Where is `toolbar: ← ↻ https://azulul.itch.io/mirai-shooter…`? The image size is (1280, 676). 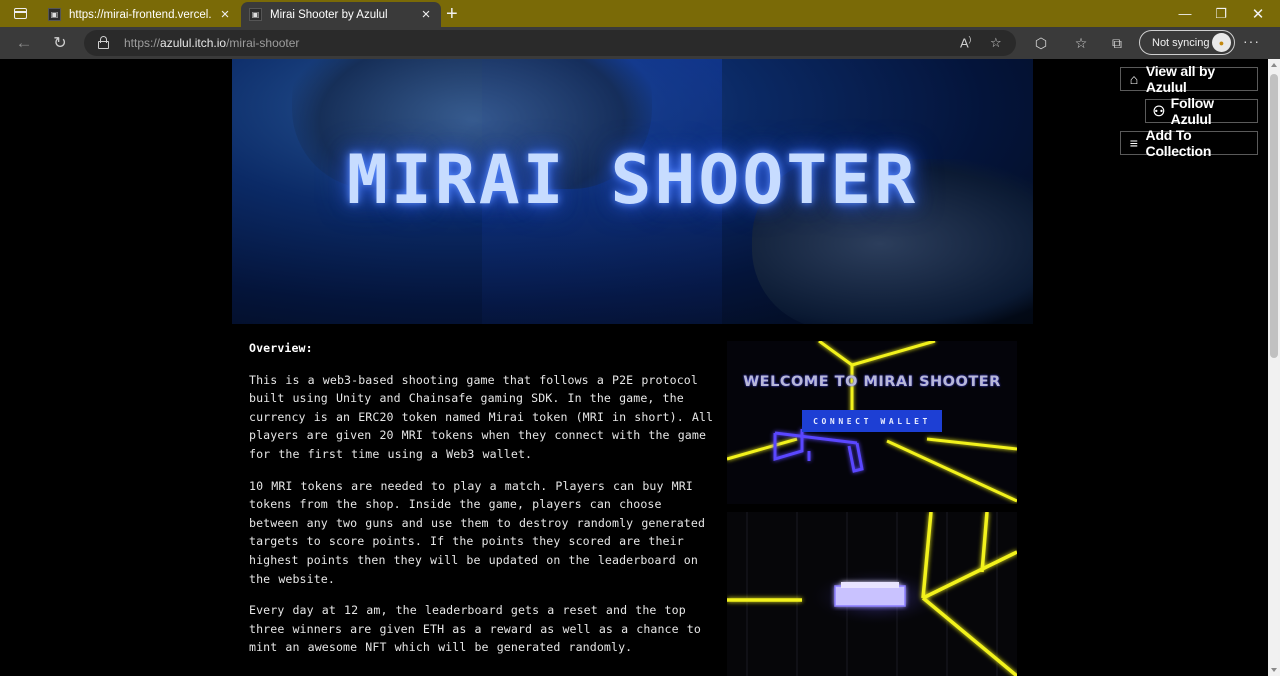
toolbar: ← ↻ https://azulul.itch.io/mirai-shooter… is located at coordinates (640, 43).